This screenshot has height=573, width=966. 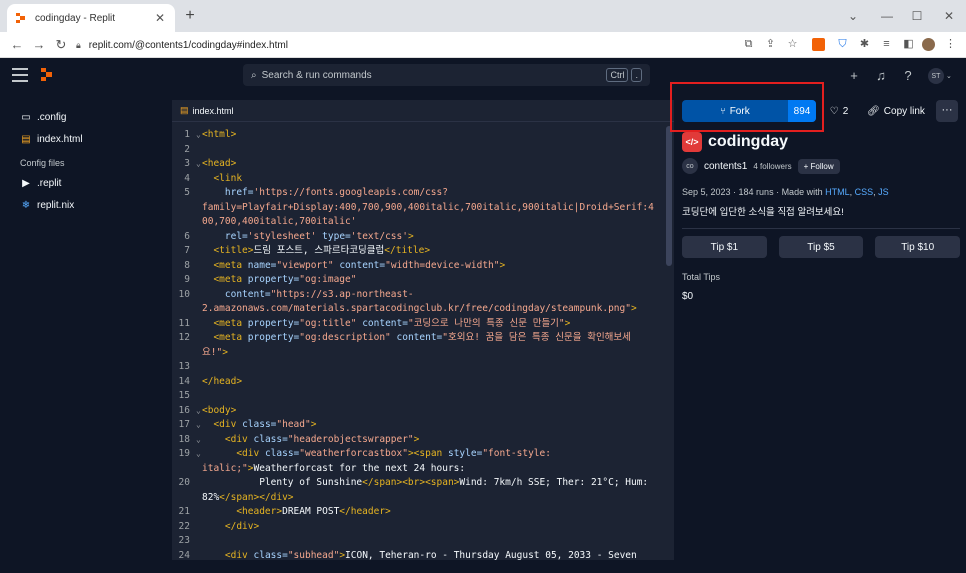 I want to click on code-line: 21 <header>DREAM POST</header>, so click(x=423, y=512).